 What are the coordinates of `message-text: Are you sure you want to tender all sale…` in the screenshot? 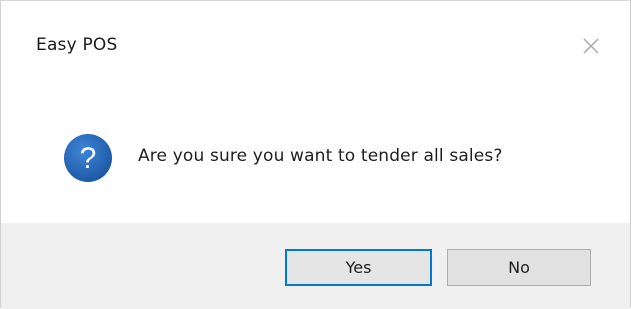 It's located at (320, 156).